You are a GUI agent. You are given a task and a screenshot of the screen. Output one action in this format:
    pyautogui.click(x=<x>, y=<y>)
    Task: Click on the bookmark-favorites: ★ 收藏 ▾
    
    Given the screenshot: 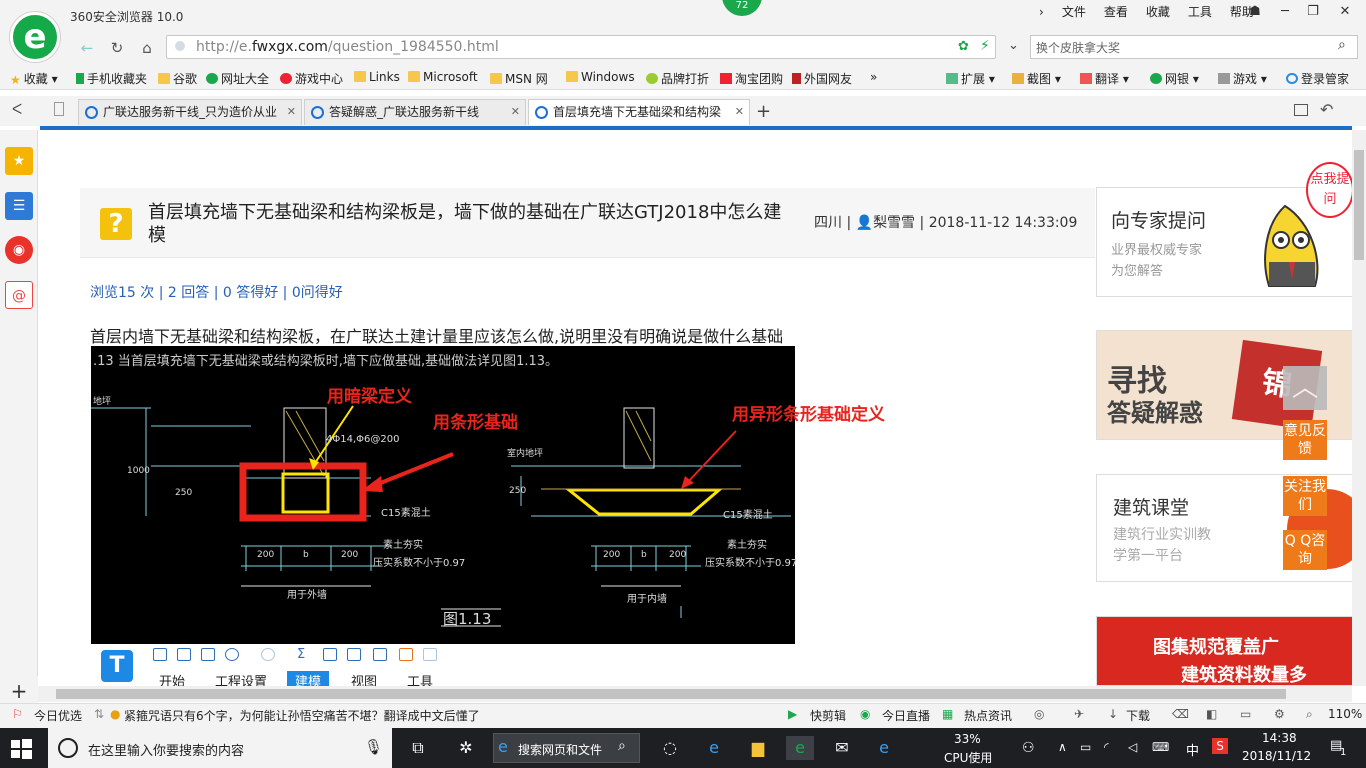 What is the action you would take?
    pyautogui.click(x=34, y=78)
    